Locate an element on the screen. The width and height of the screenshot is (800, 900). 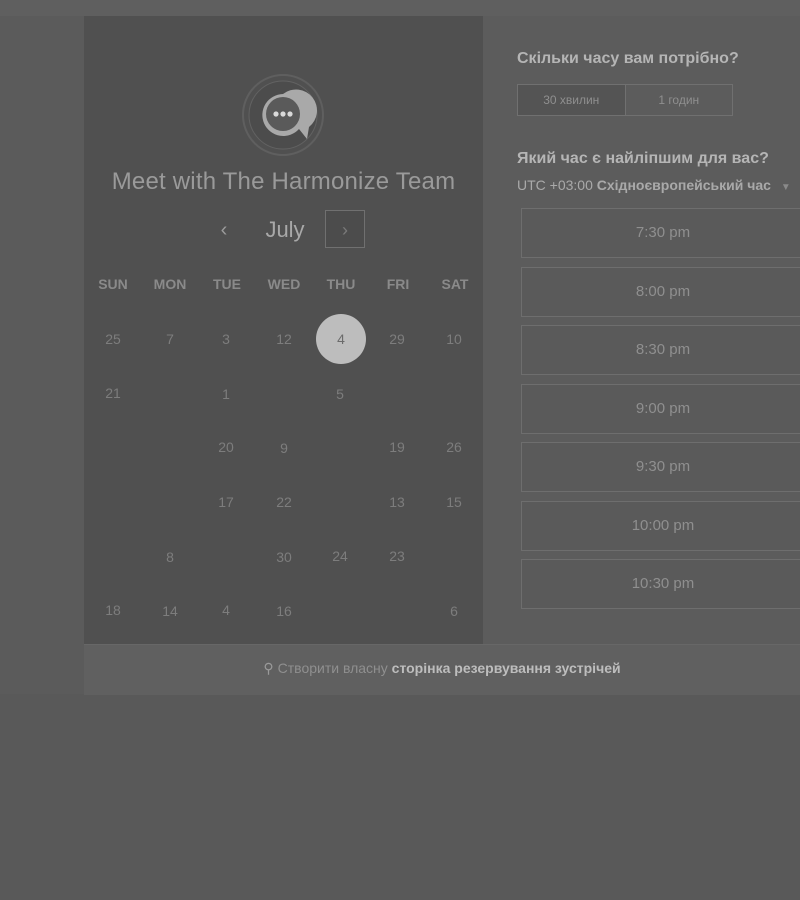
footer-prefix: Створити власну is located at coordinates (332, 668).